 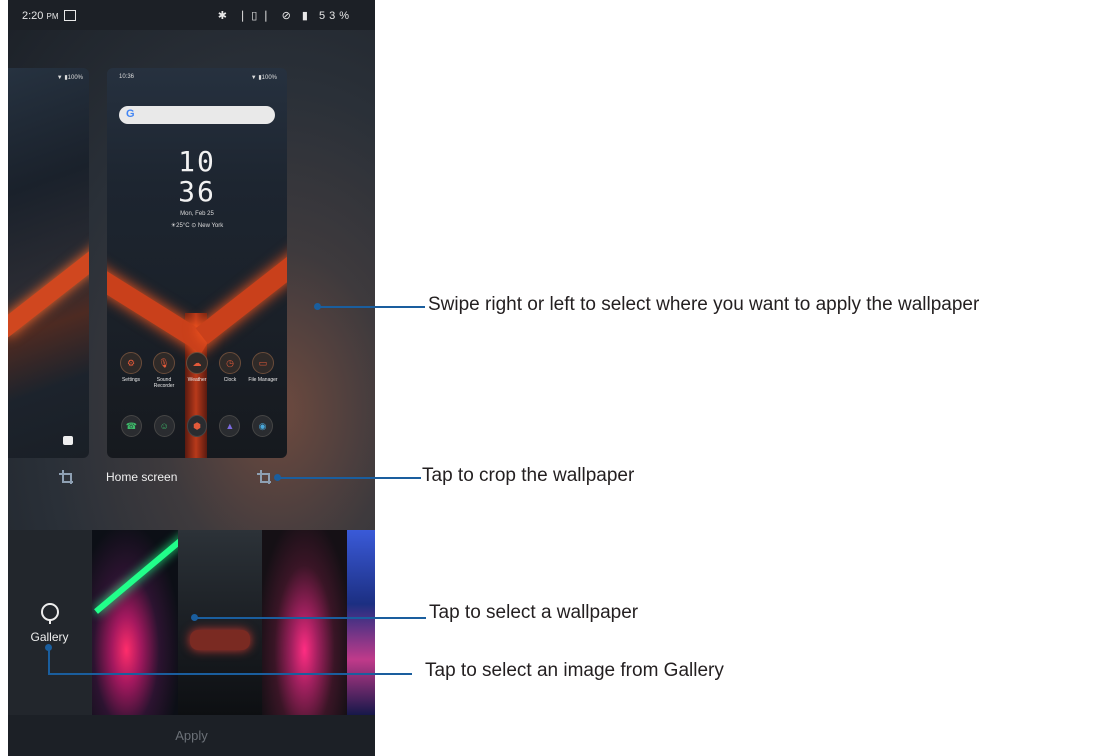 I want to click on app-label: Weather, so click(x=197, y=380).